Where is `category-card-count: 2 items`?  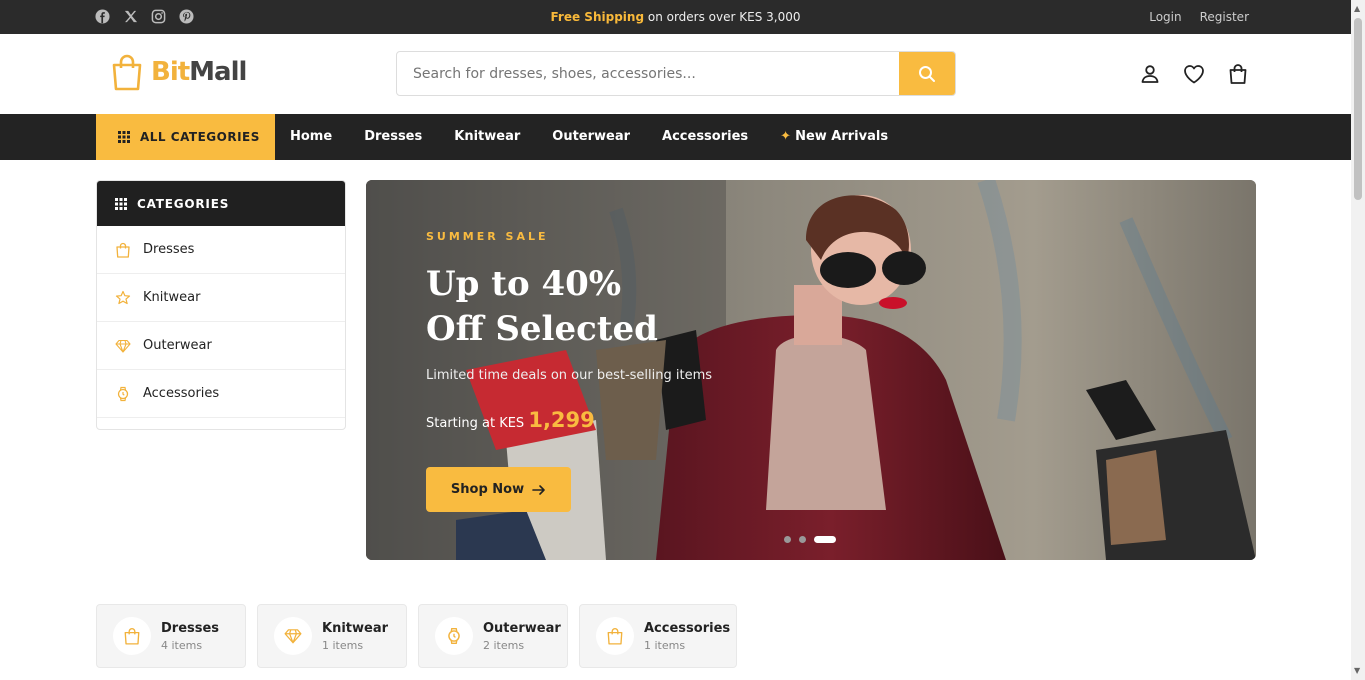
category-card-count: 2 items is located at coordinates (504, 645).